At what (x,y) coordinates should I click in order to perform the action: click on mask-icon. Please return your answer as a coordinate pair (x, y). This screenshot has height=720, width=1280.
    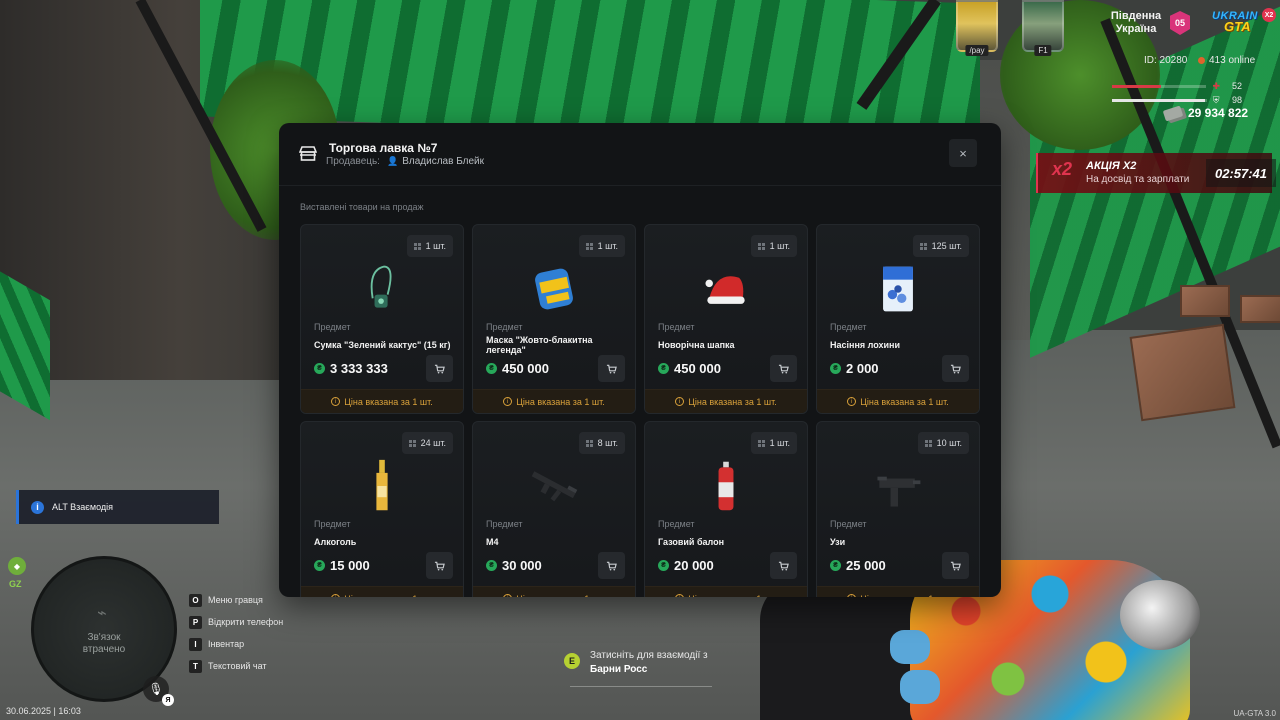
    Looking at the image, I should click on (554, 289).